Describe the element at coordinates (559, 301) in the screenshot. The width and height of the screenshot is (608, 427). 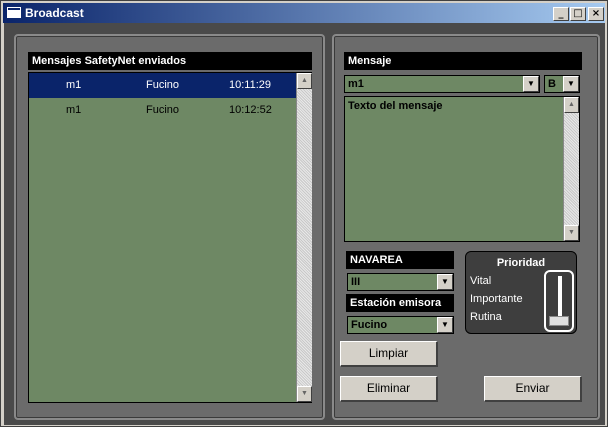
I see `priority-slider` at that location.